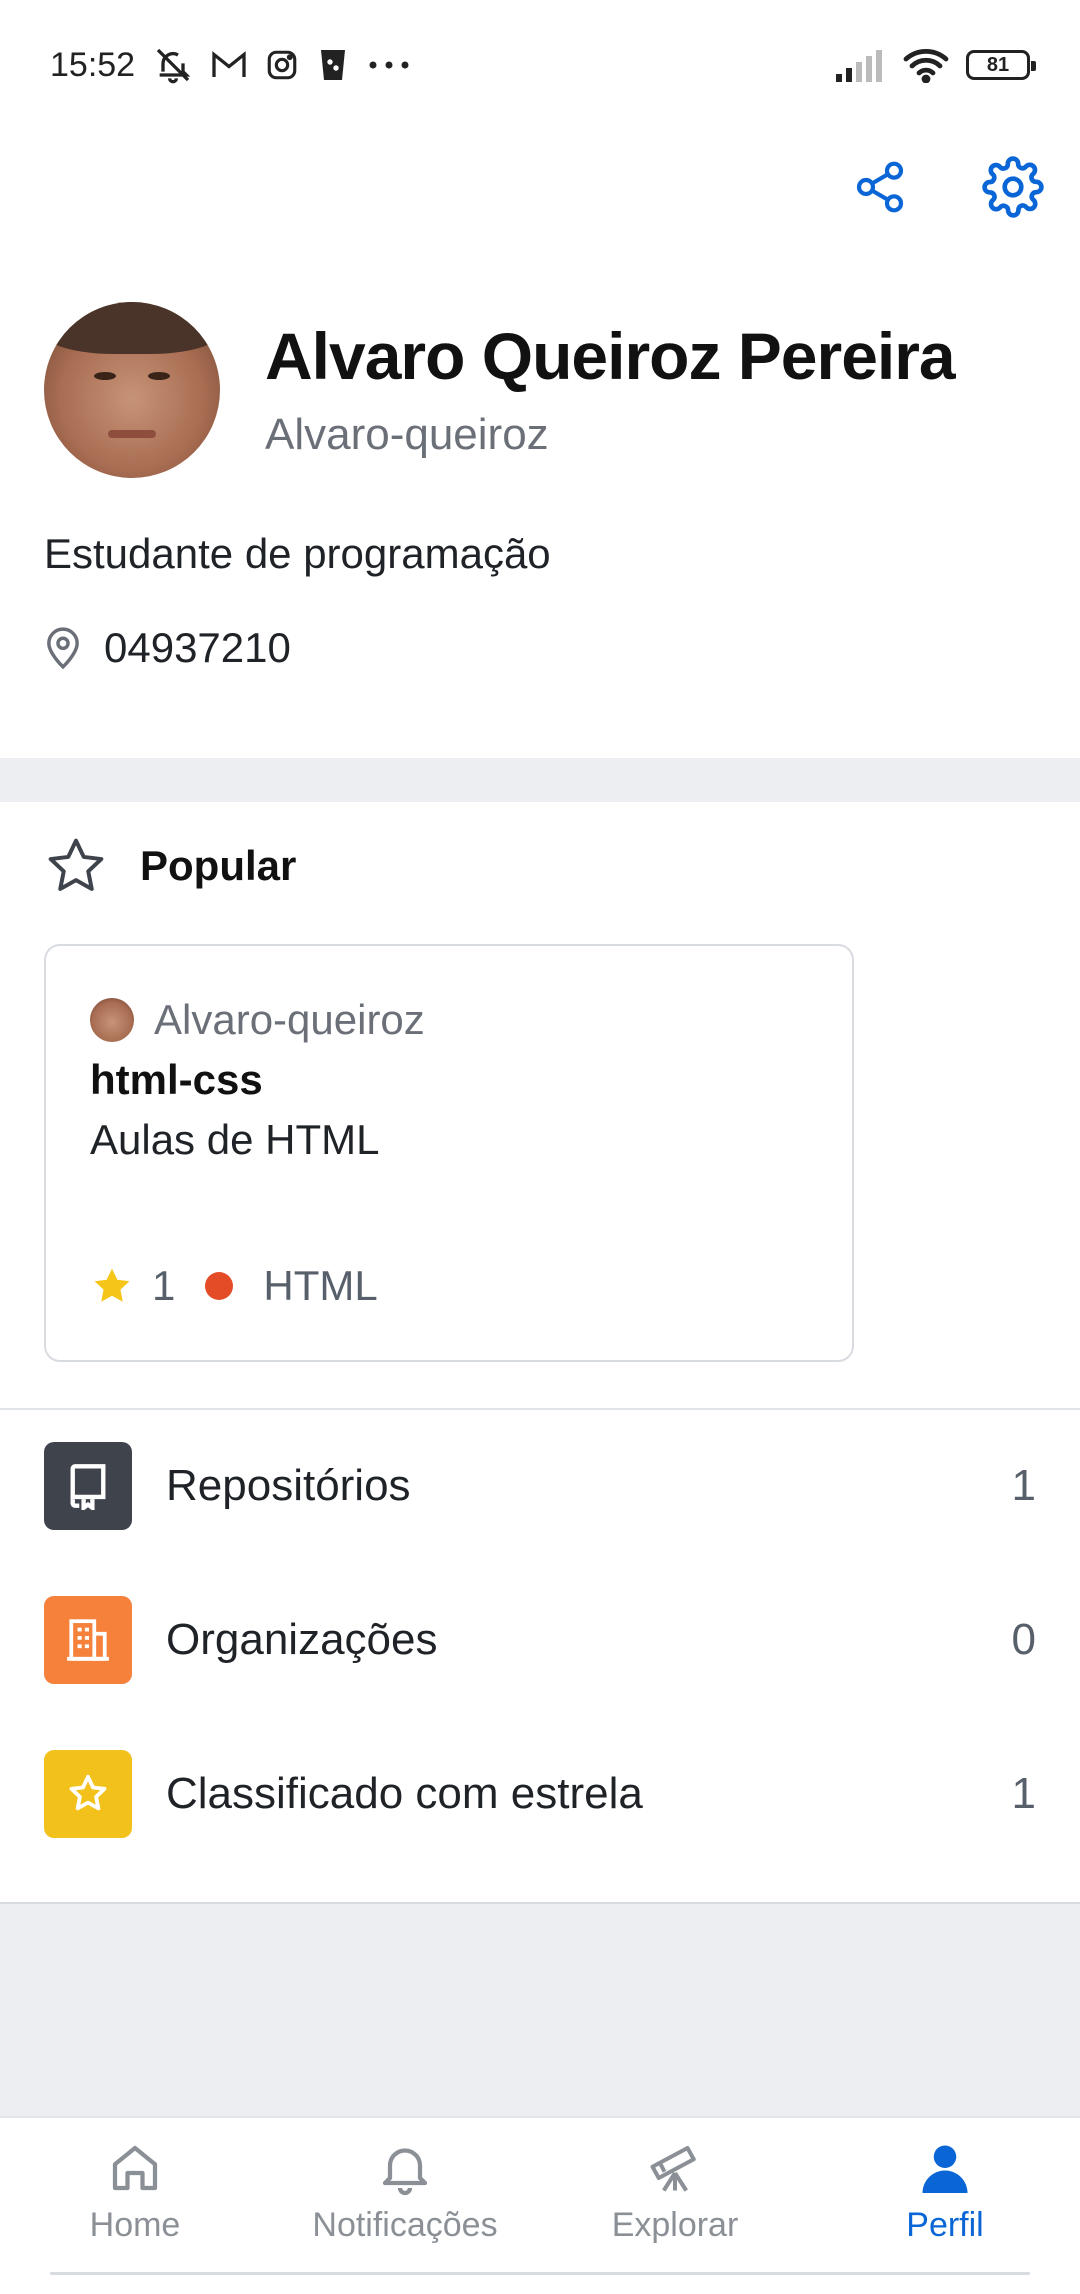 The height and width of the screenshot is (2294, 1080). I want to click on location: 04937210, so click(167, 648).